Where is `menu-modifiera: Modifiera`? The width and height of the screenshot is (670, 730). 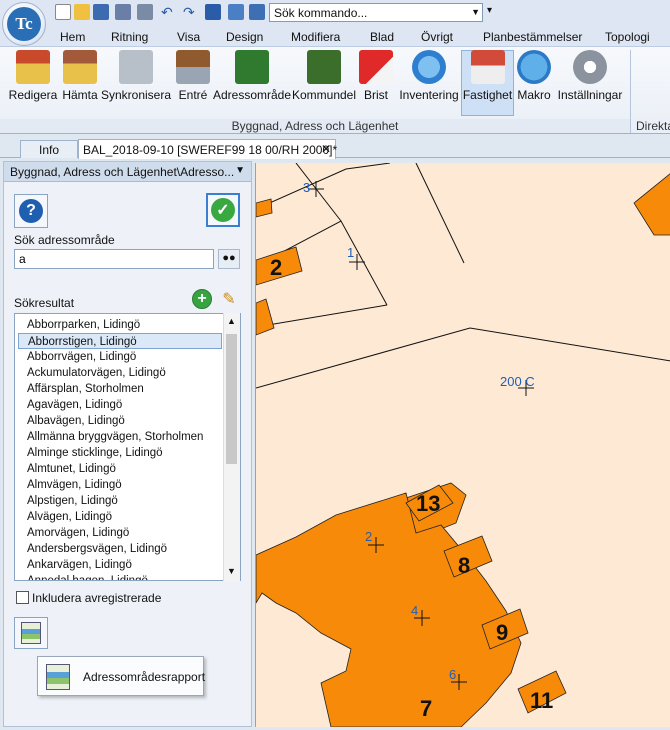
menu-modifiera: Modifiera is located at coordinates (315, 37).